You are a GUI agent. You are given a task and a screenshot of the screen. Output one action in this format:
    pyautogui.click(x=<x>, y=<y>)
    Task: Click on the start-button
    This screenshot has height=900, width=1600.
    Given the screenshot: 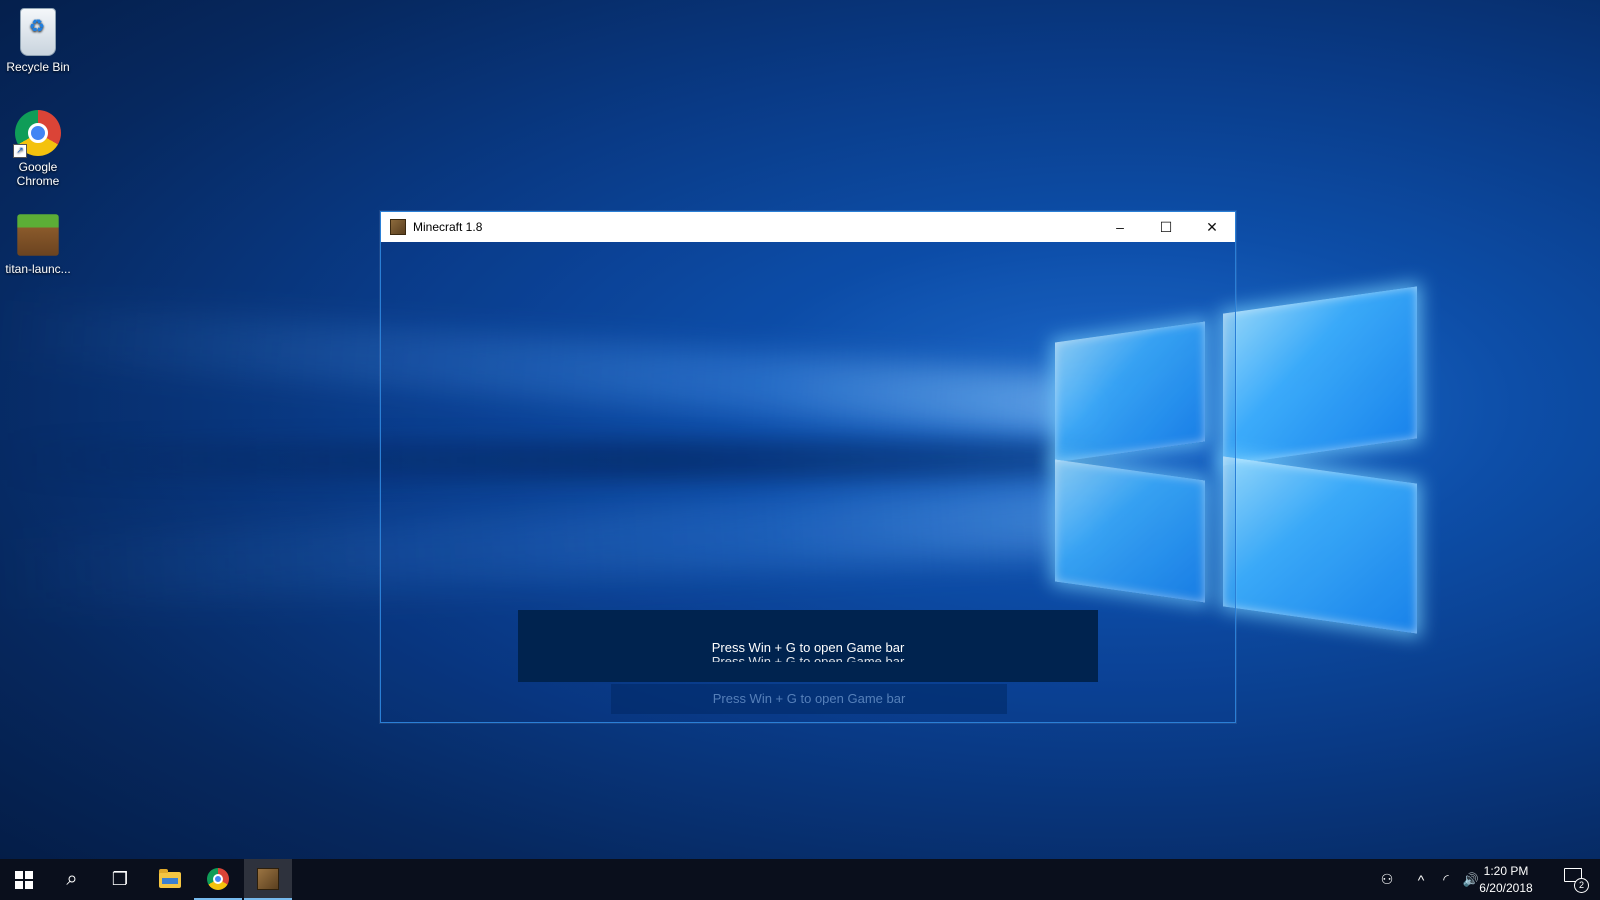 What is the action you would take?
    pyautogui.click(x=24, y=879)
    